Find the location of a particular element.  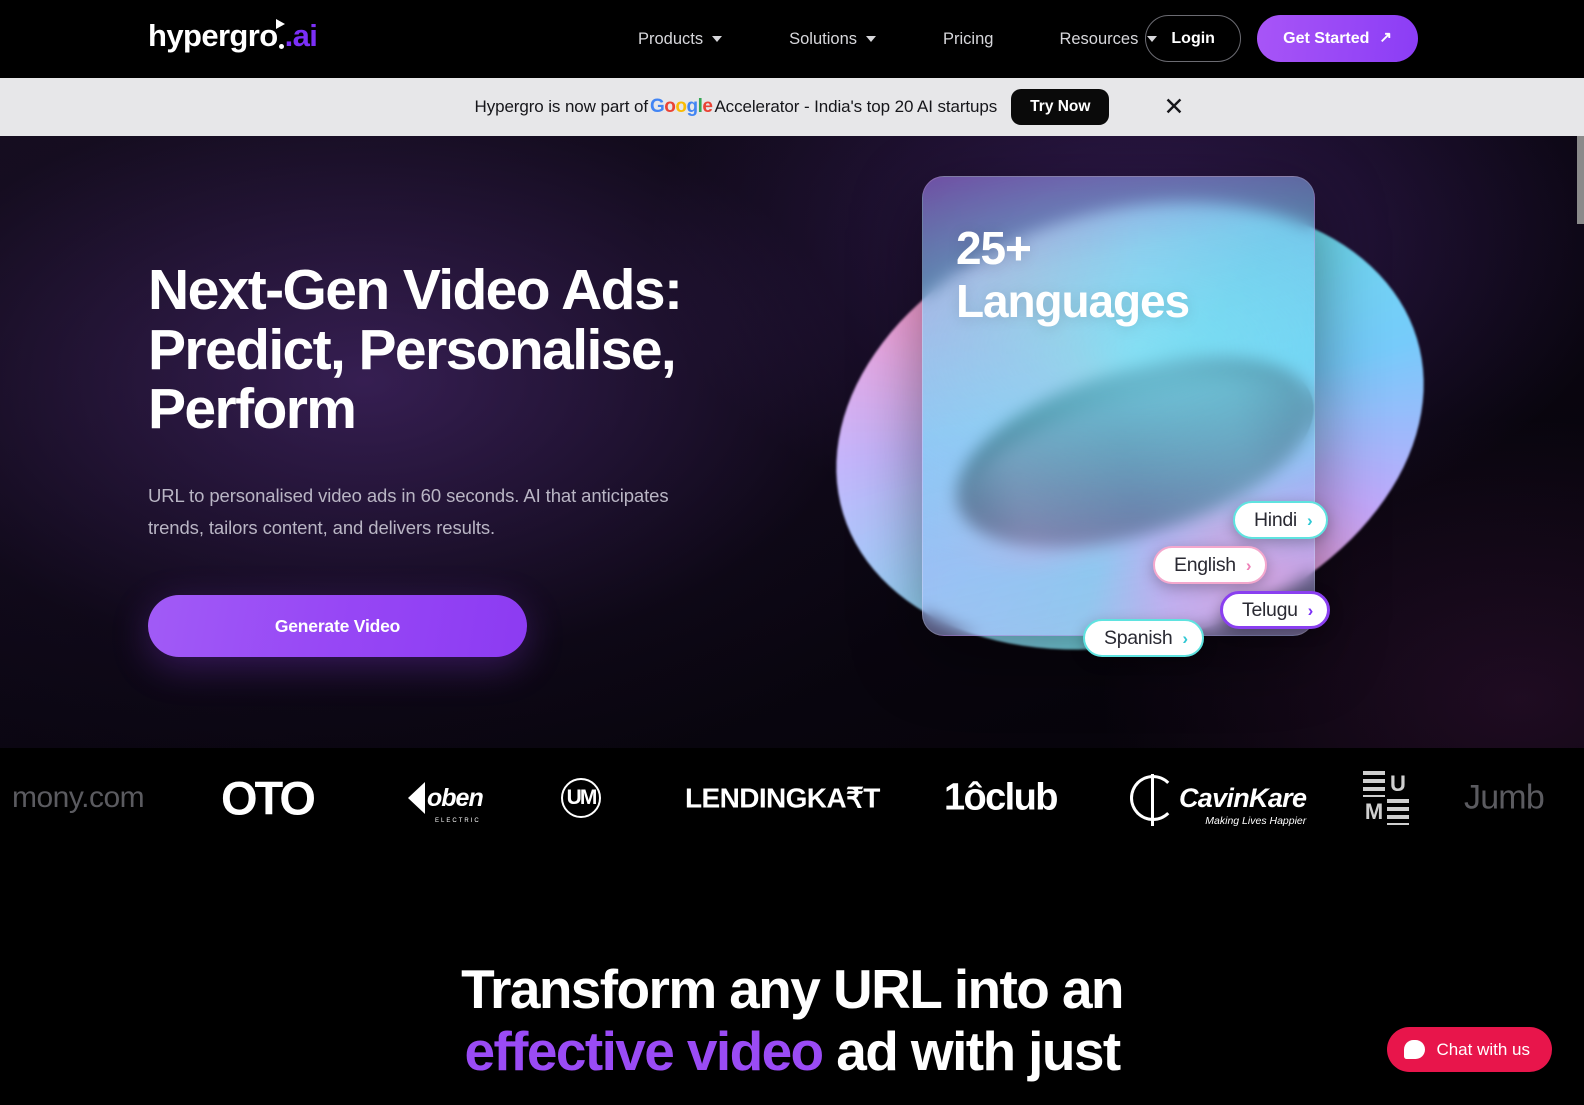

arrow-up-right-icon: ↗ is located at coordinates (1385, 37).